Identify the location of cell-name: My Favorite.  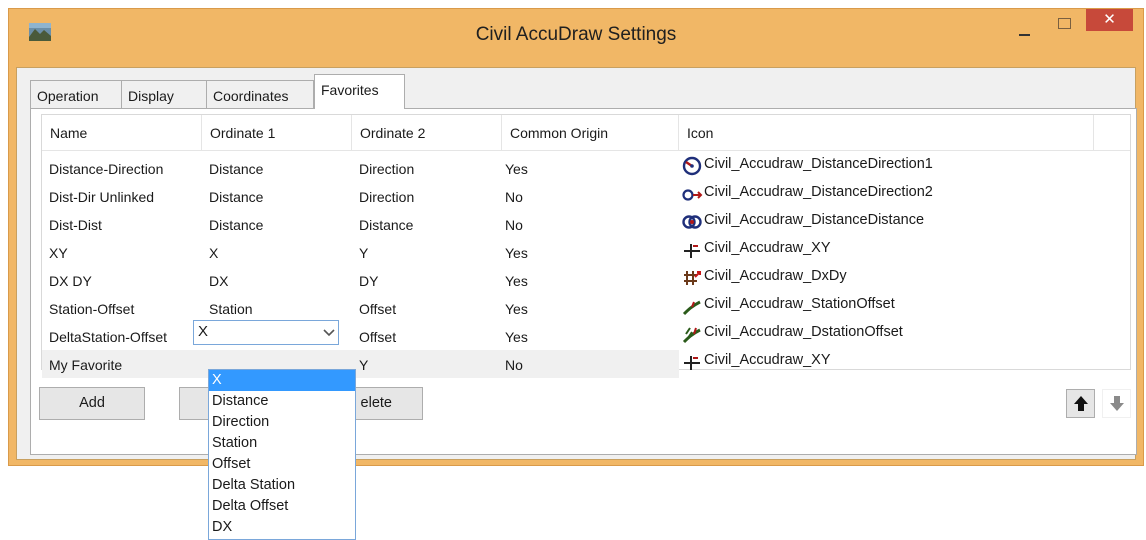
(86, 365).